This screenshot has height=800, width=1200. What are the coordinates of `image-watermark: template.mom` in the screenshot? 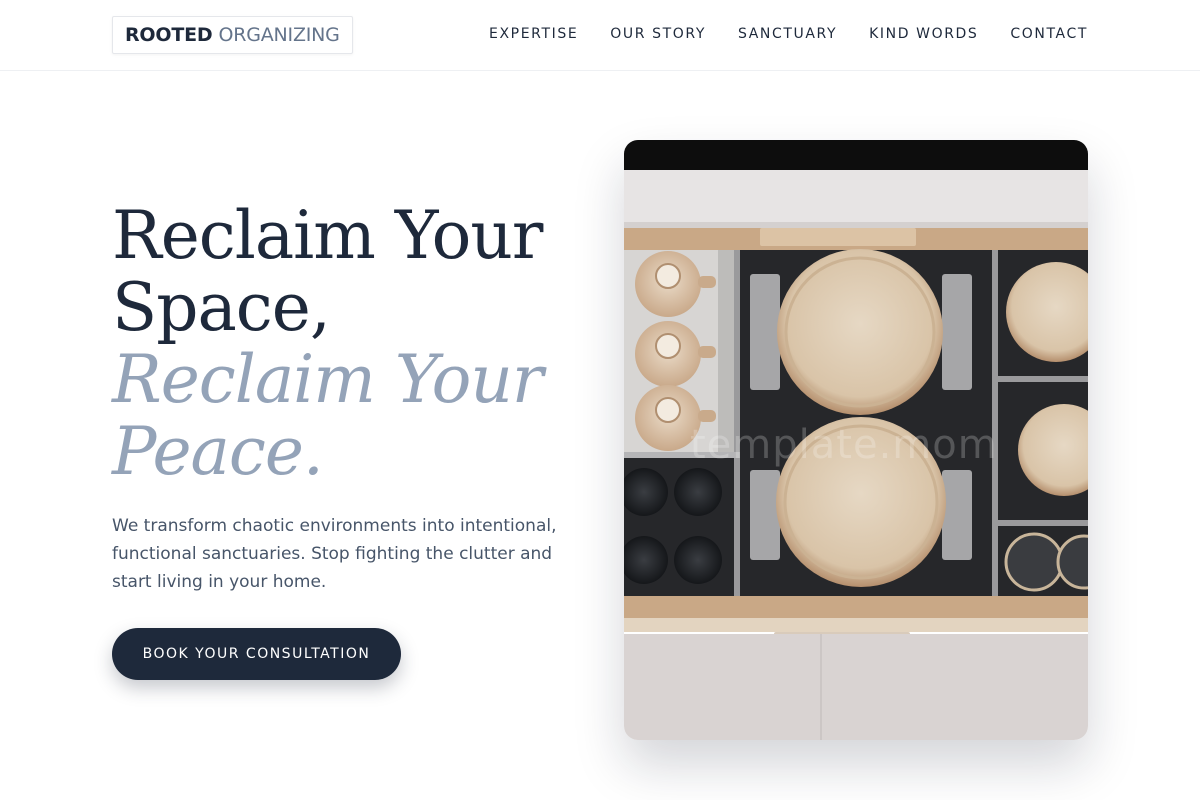 It's located at (844, 445).